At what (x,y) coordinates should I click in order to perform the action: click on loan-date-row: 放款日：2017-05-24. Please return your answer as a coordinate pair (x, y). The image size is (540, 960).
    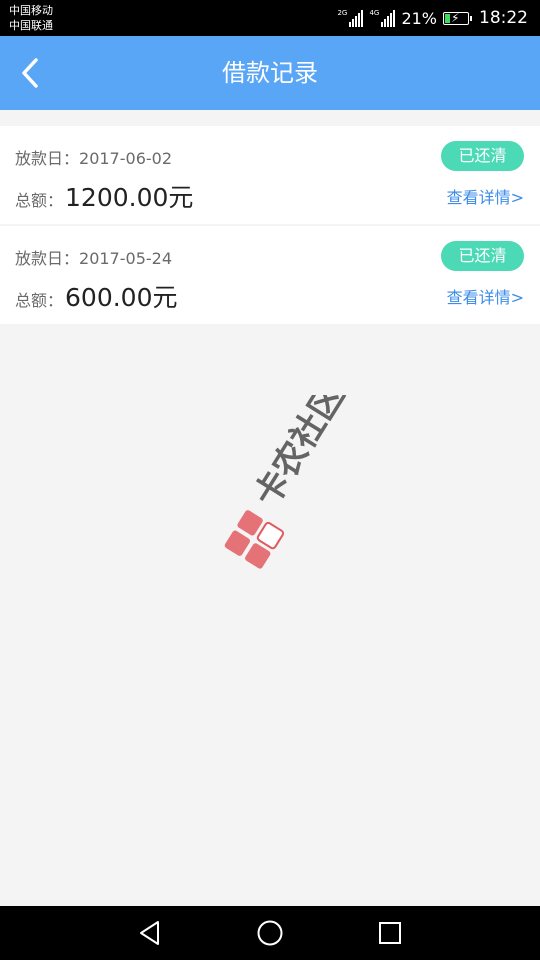
    Looking at the image, I should click on (93, 257).